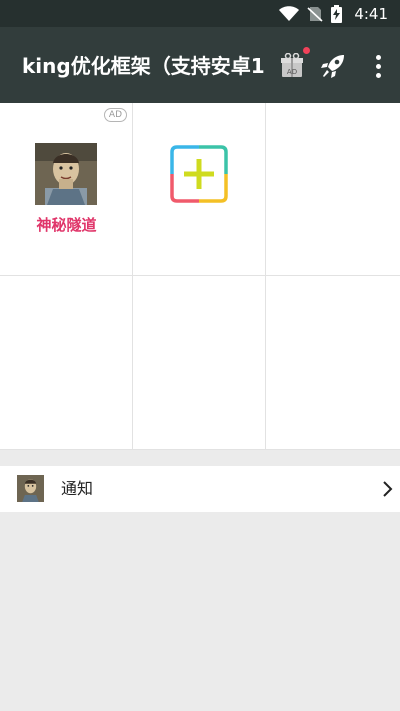  I want to click on rocket-icon, so click(333, 66).